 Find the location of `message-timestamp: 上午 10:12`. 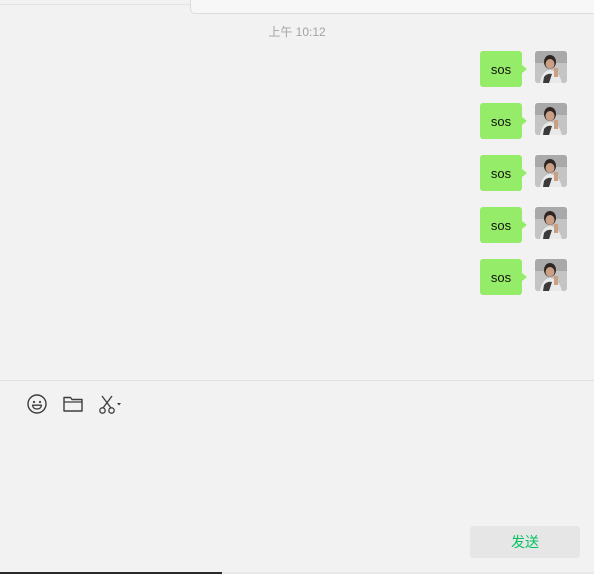

message-timestamp: 上午 10:12 is located at coordinates (297, 32).